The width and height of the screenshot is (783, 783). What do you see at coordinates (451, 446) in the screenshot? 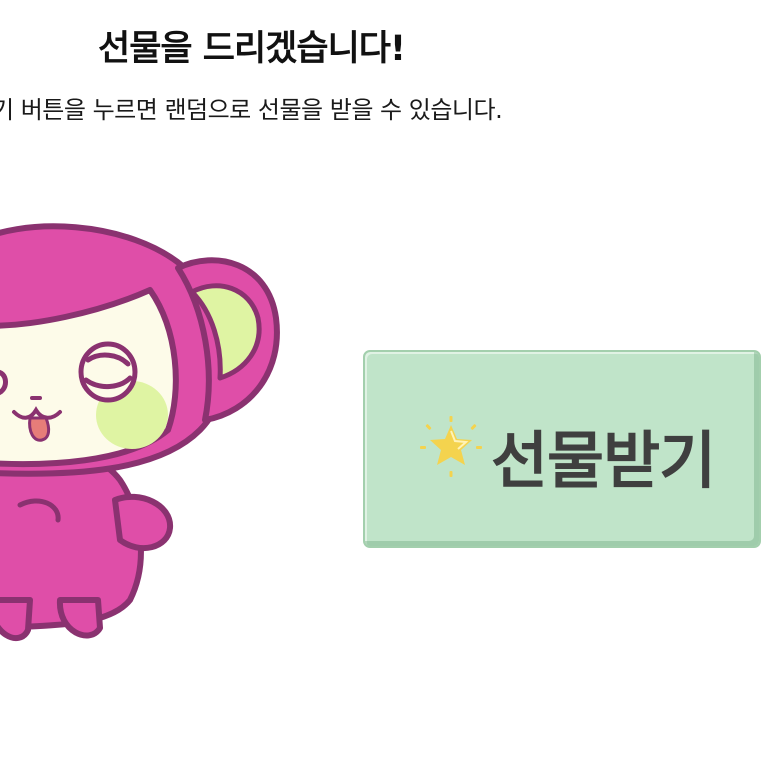
I see `sparkle-star-icon` at bounding box center [451, 446].